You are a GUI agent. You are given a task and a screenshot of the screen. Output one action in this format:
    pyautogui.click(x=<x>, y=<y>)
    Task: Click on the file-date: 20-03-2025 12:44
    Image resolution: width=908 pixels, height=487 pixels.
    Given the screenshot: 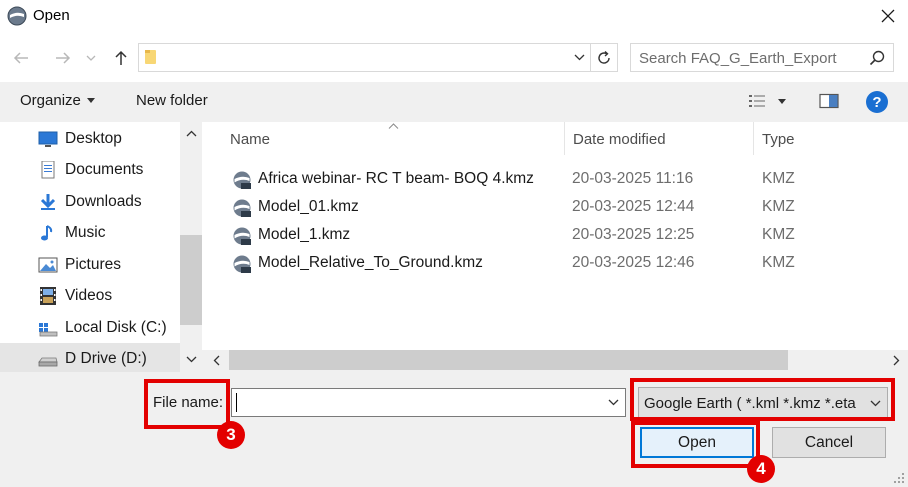 What is the action you would take?
    pyautogui.click(x=633, y=206)
    